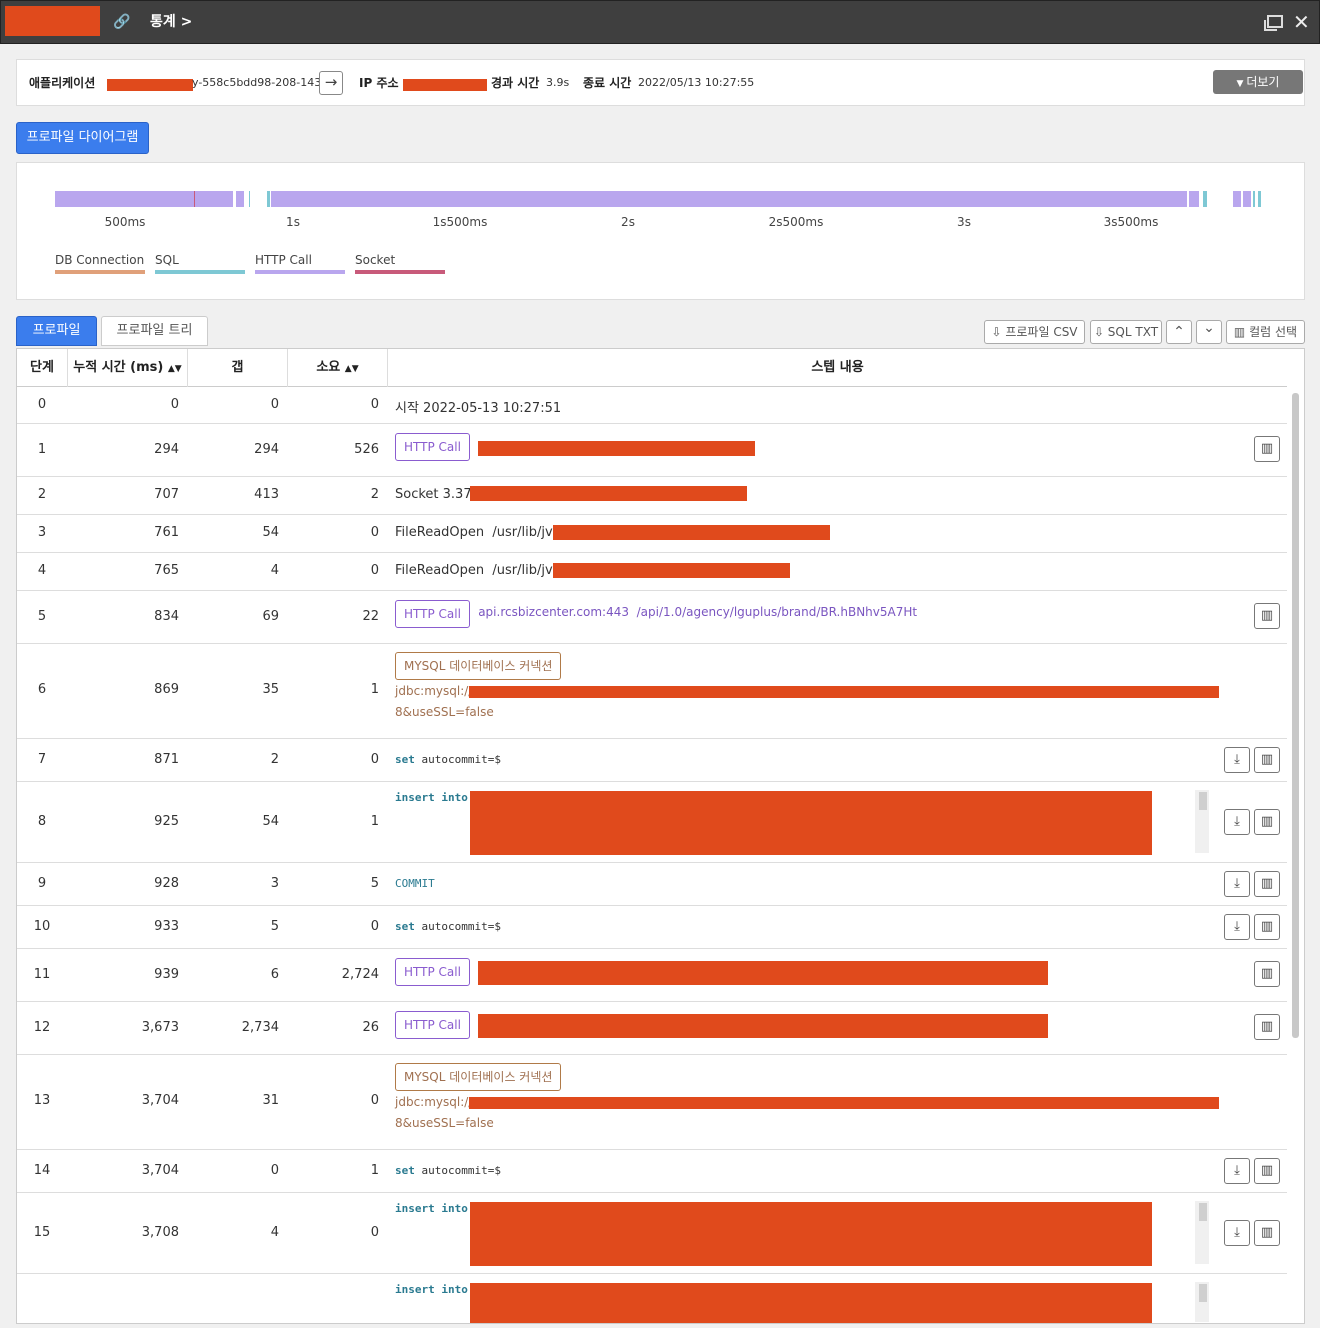  Describe the element at coordinates (1258, 82) in the screenshot. I see `more-button: ▼ 더보기` at that location.